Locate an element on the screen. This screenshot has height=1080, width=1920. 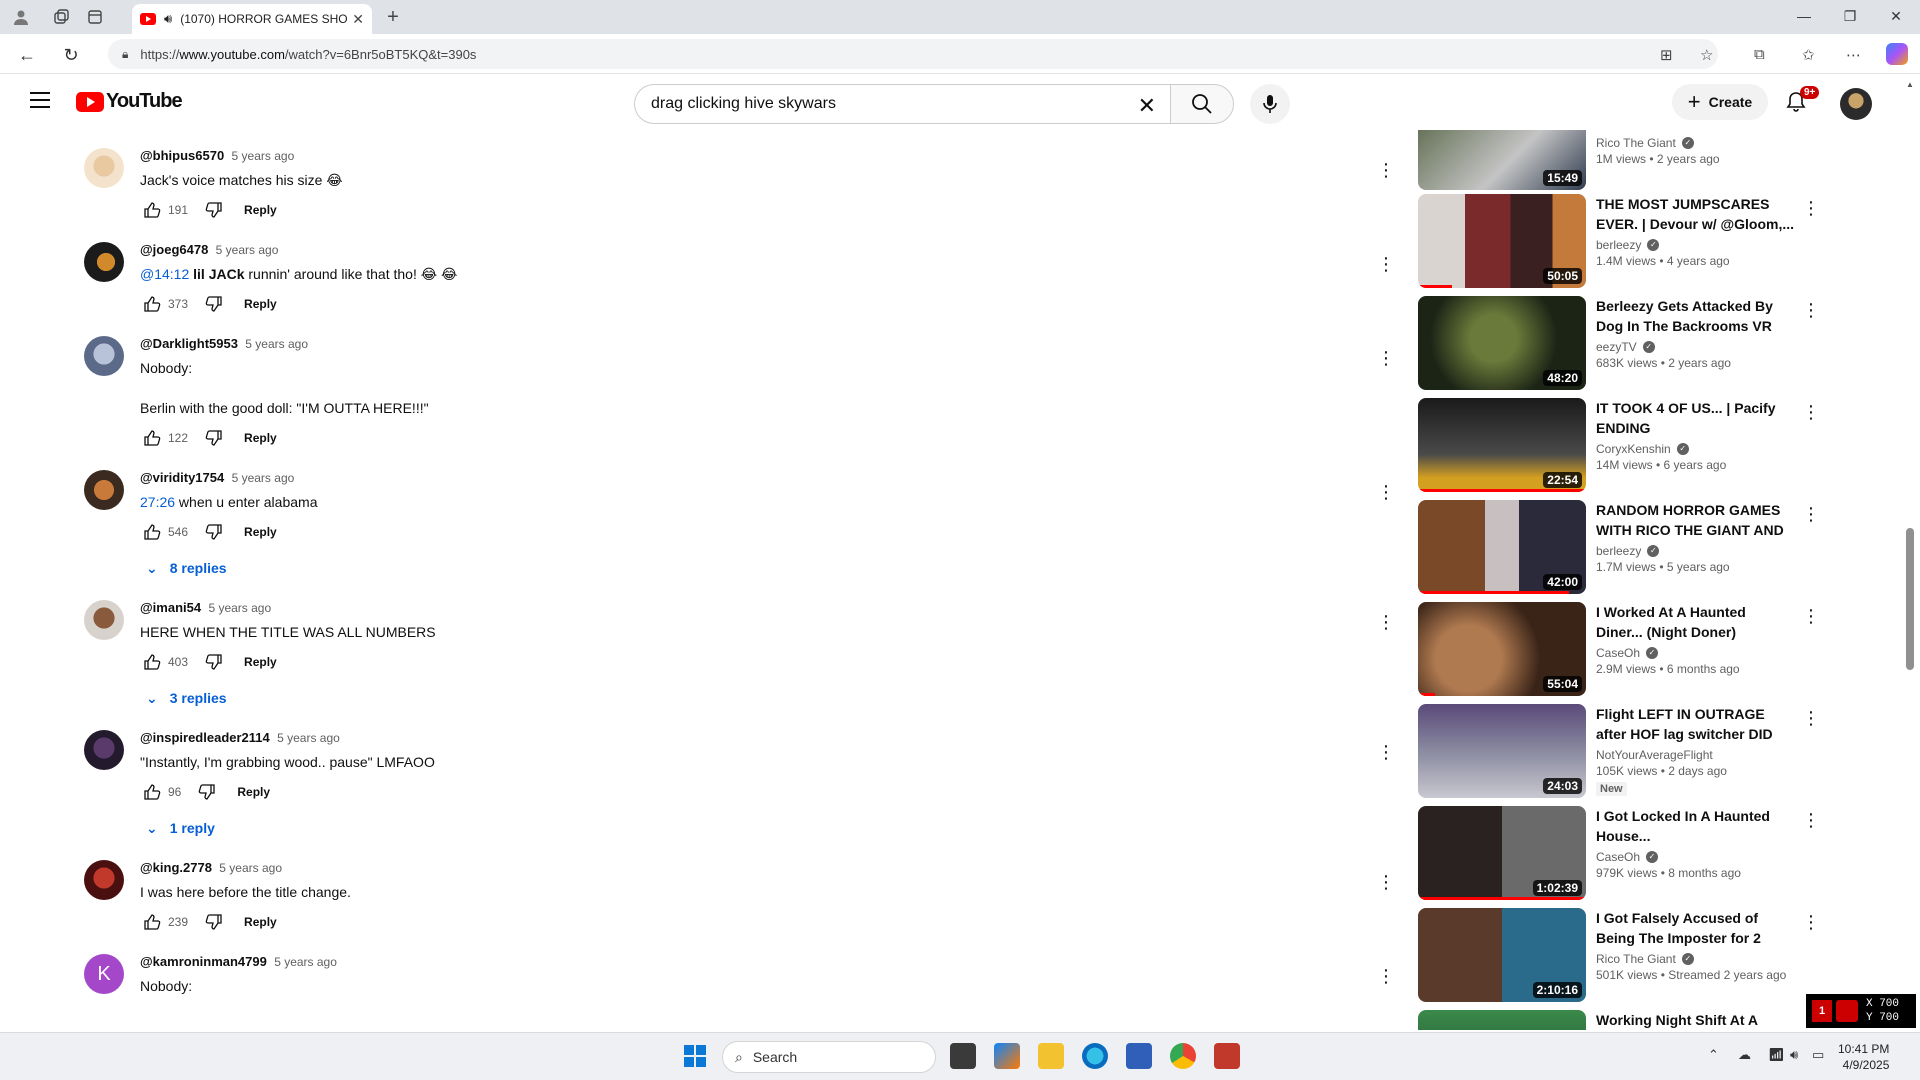
back-button: ← is located at coordinates (27, 55).